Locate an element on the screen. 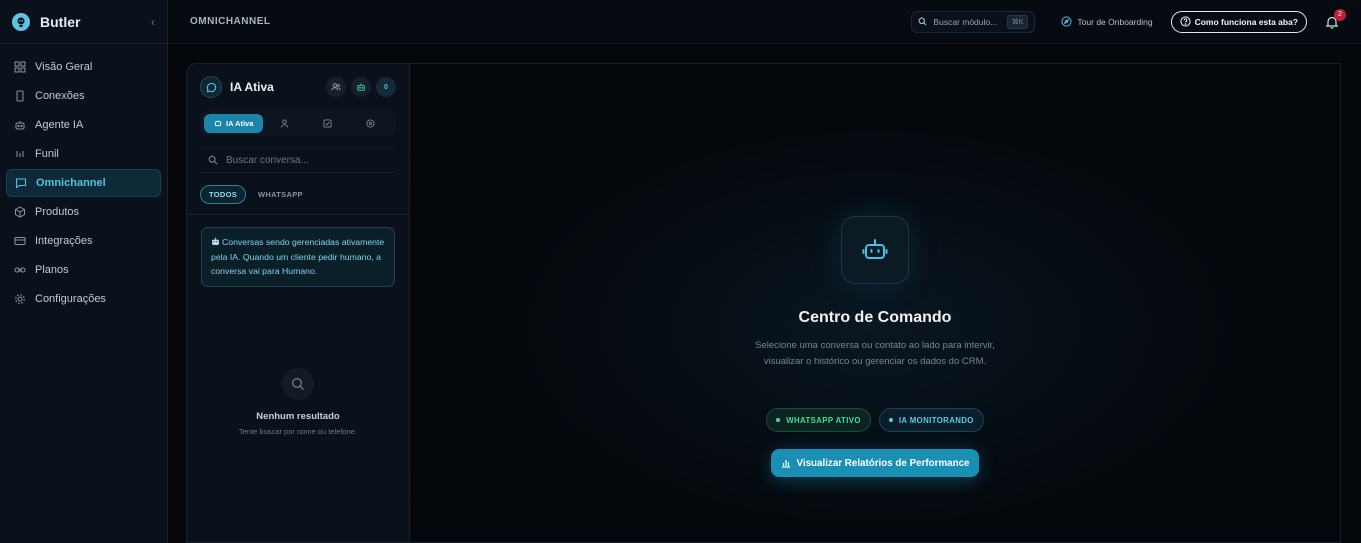  grid-icon is located at coordinates (20, 67).